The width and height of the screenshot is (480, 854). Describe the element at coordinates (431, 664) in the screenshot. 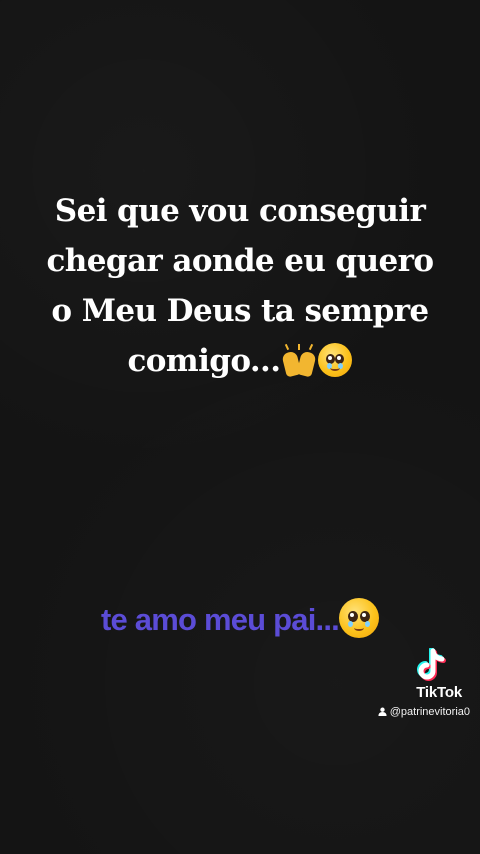

I see `tiktok-logo-icon` at that location.